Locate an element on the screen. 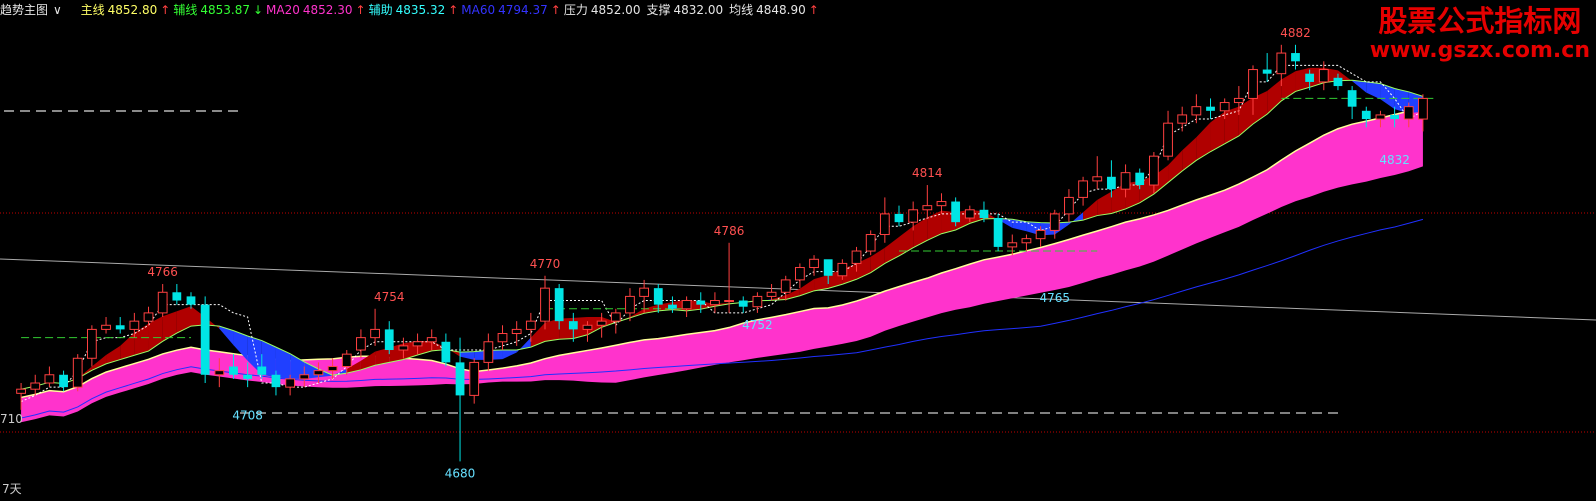 The height and width of the screenshot is (501, 1596). indicator-menu: 趋势主图 ∨ is located at coordinates (39, 10).